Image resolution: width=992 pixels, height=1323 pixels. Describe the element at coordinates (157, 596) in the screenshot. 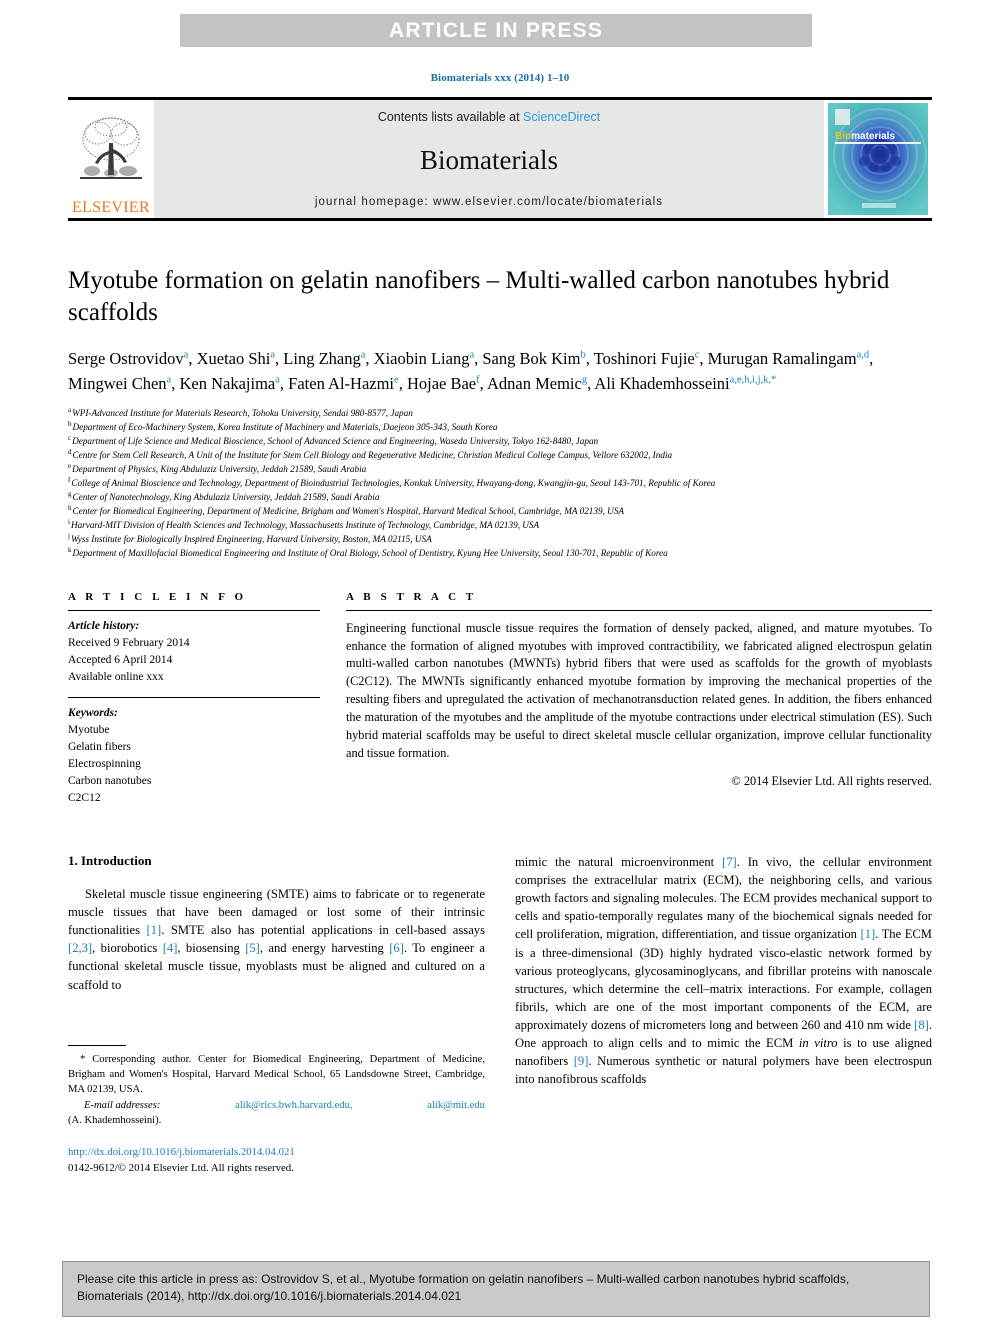

I see `article-info-heading: A R T I C L E I N F O` at that location.